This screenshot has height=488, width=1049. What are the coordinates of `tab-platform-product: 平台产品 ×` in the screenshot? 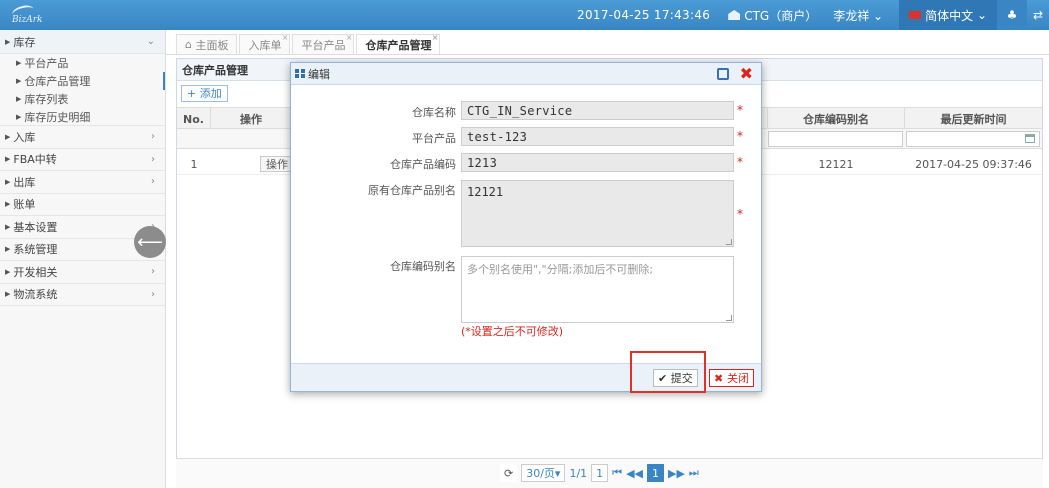 It's located at (323, 43).